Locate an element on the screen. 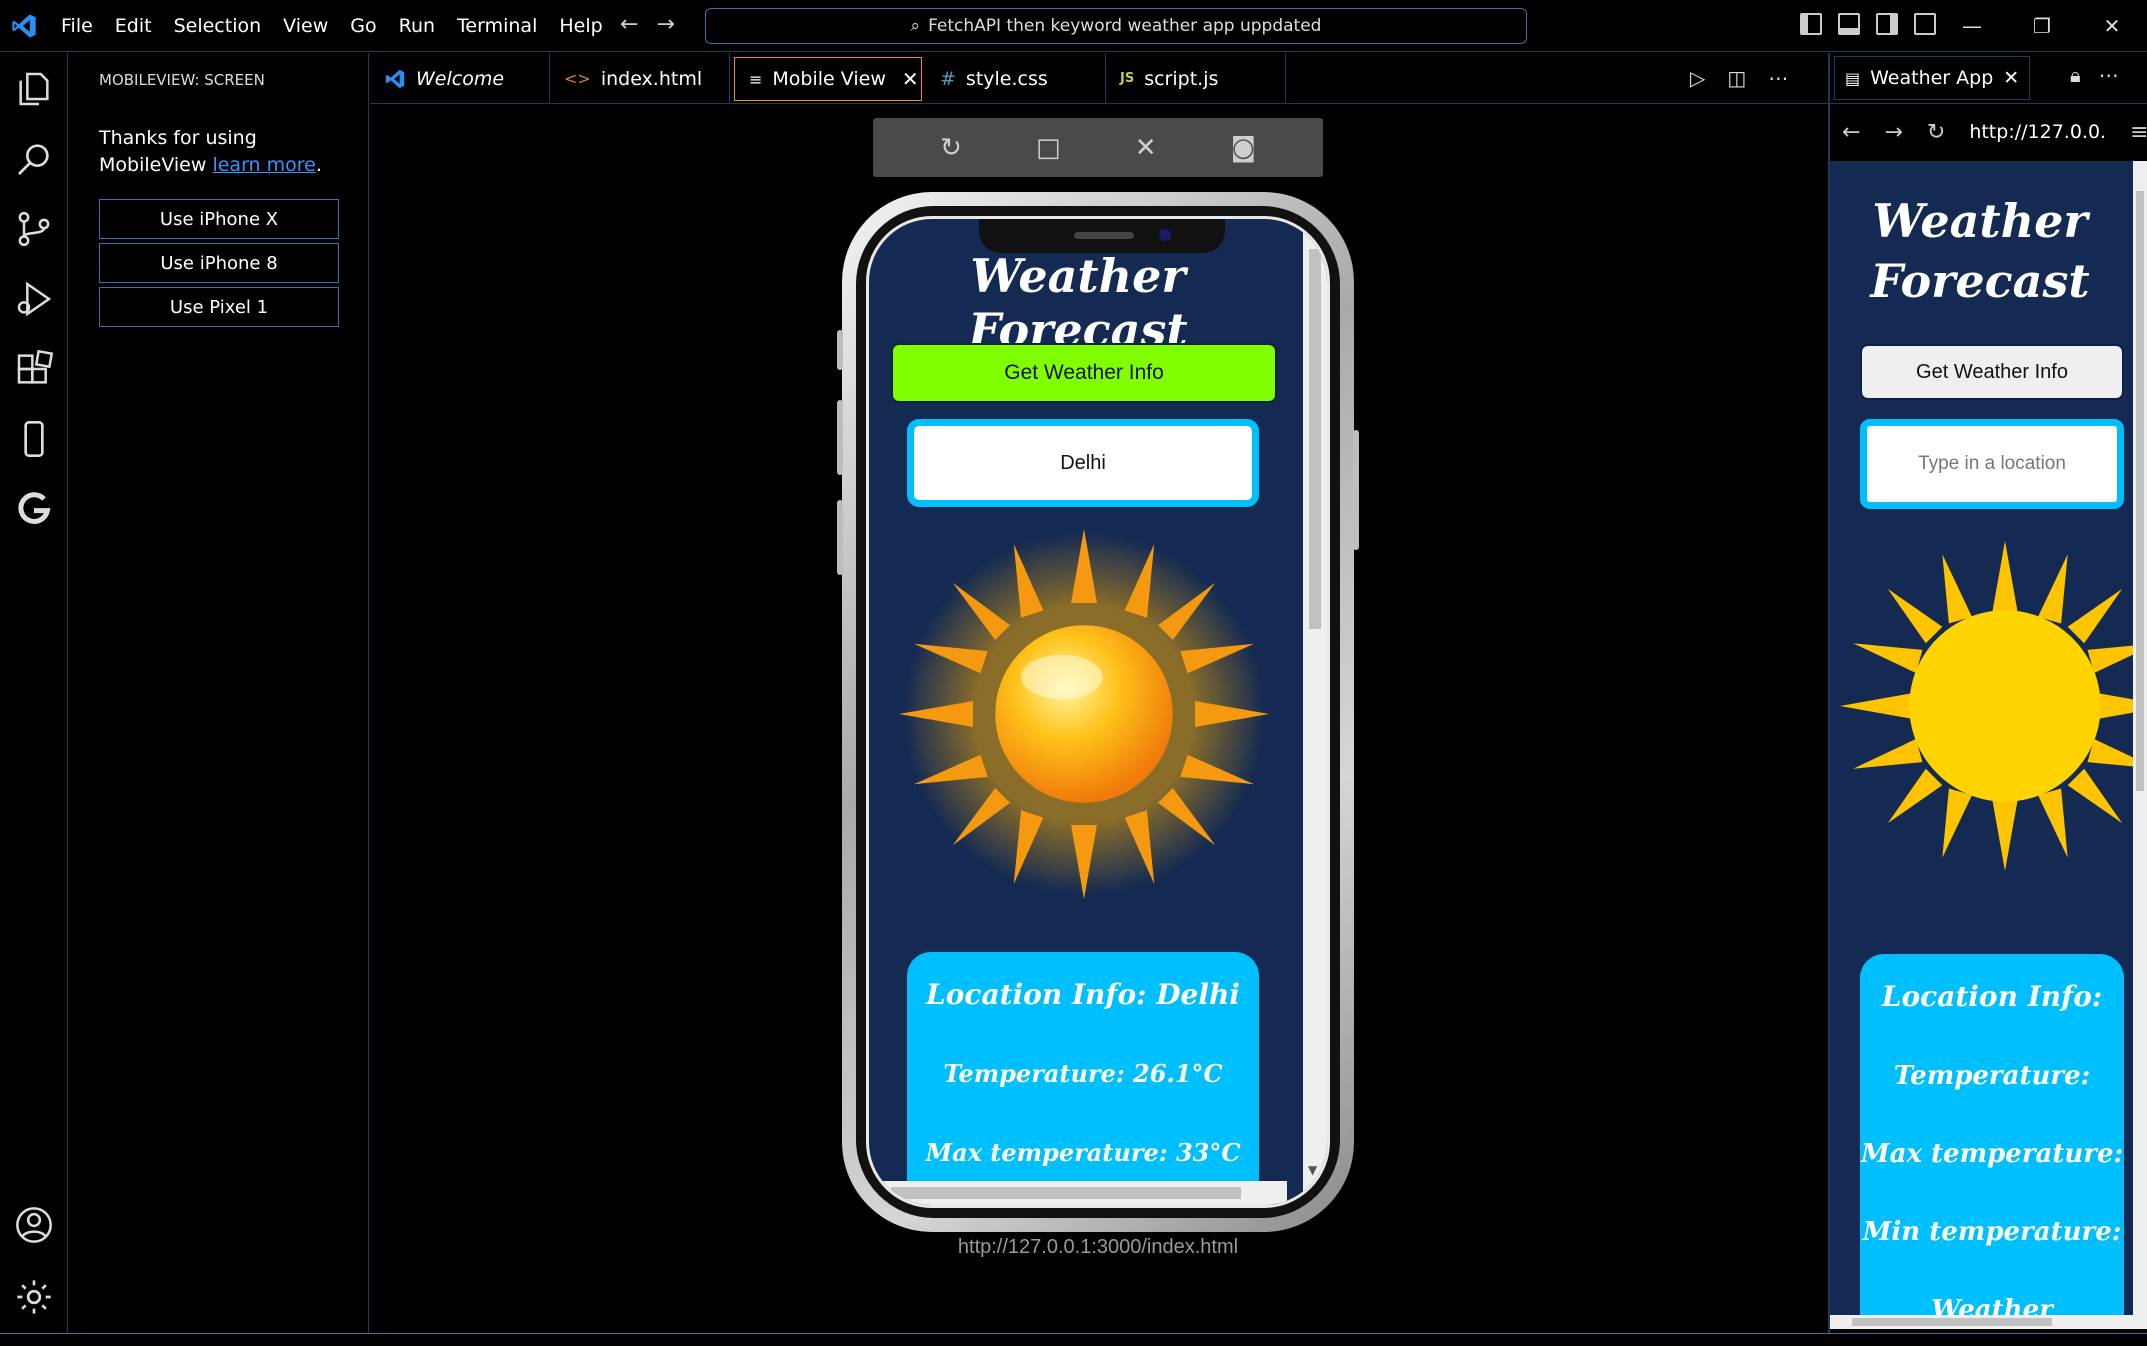 The width and height of the screenshot is (2147, 1346). location-input: Type in a location is located at coordinates (1992, 464).